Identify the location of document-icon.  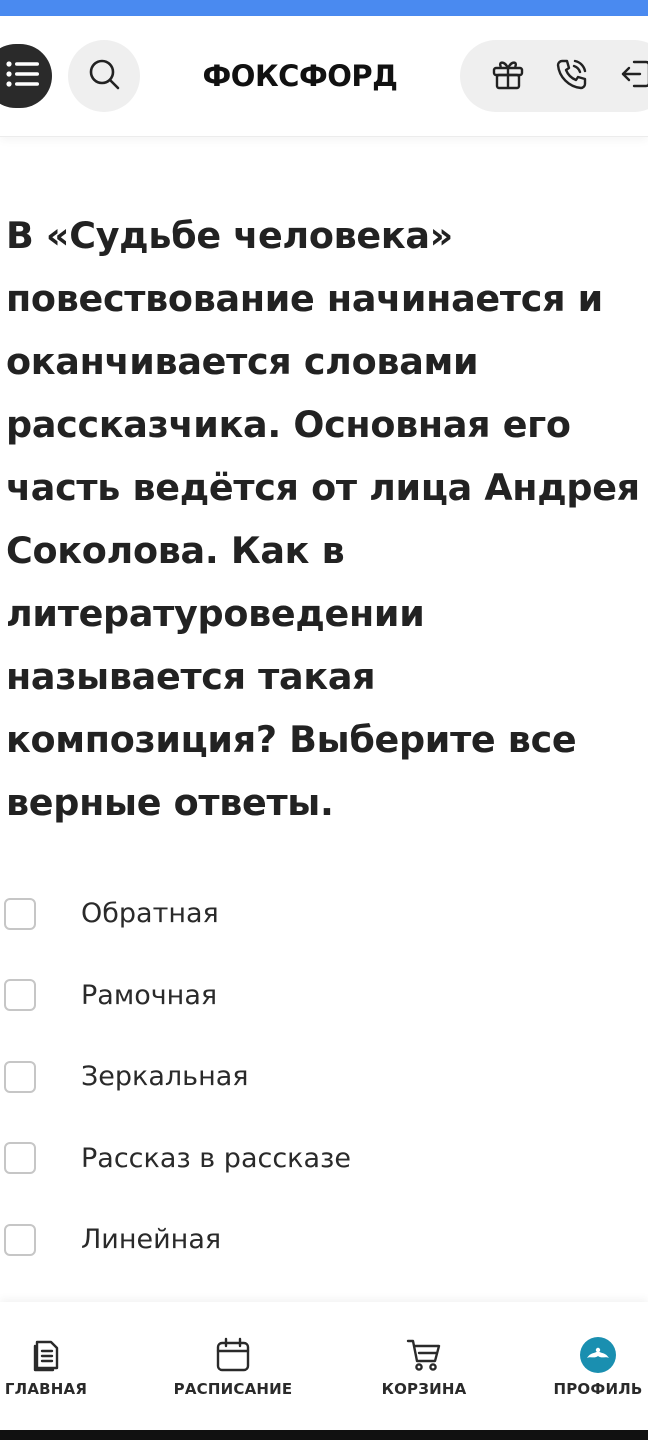
(46, 1355).